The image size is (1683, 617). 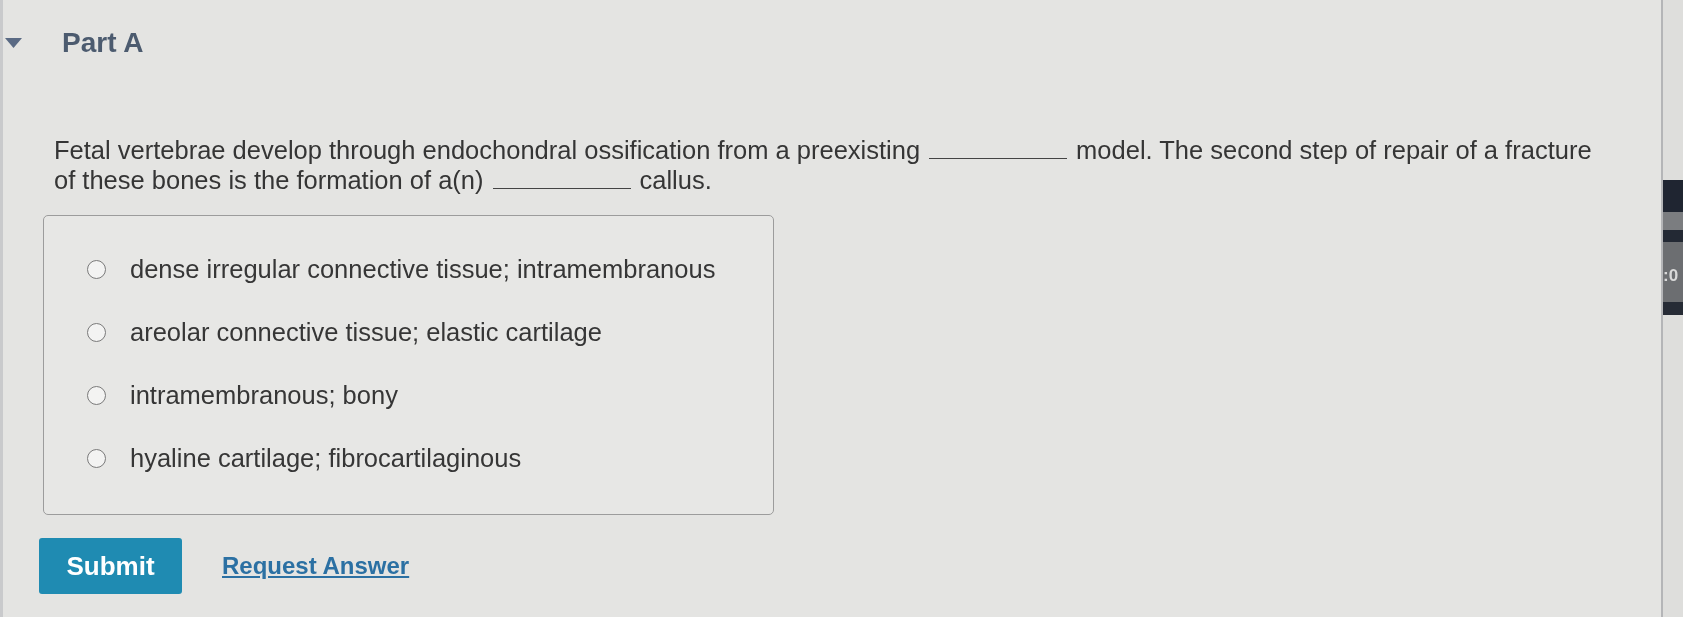 I want to click on caret-icon, so click(x=13, y=43).